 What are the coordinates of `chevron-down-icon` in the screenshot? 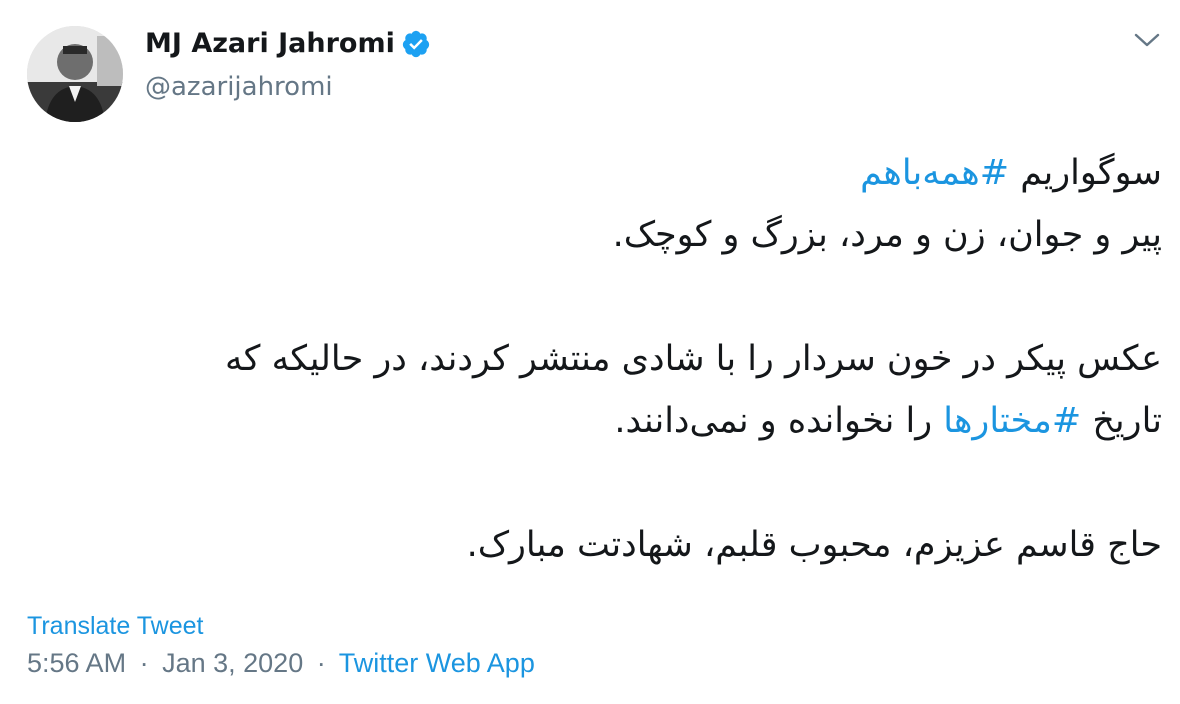 It's located at (1147, 40).